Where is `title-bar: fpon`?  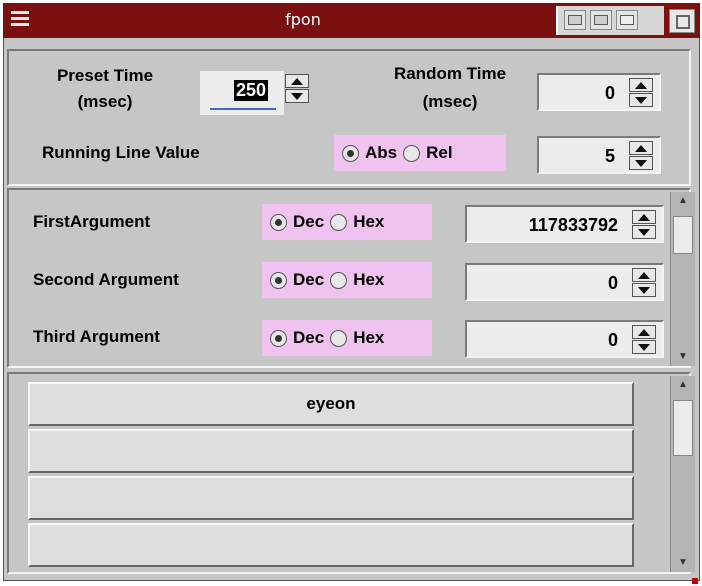
title-bar: fpon is located at coordinates (351, 20).